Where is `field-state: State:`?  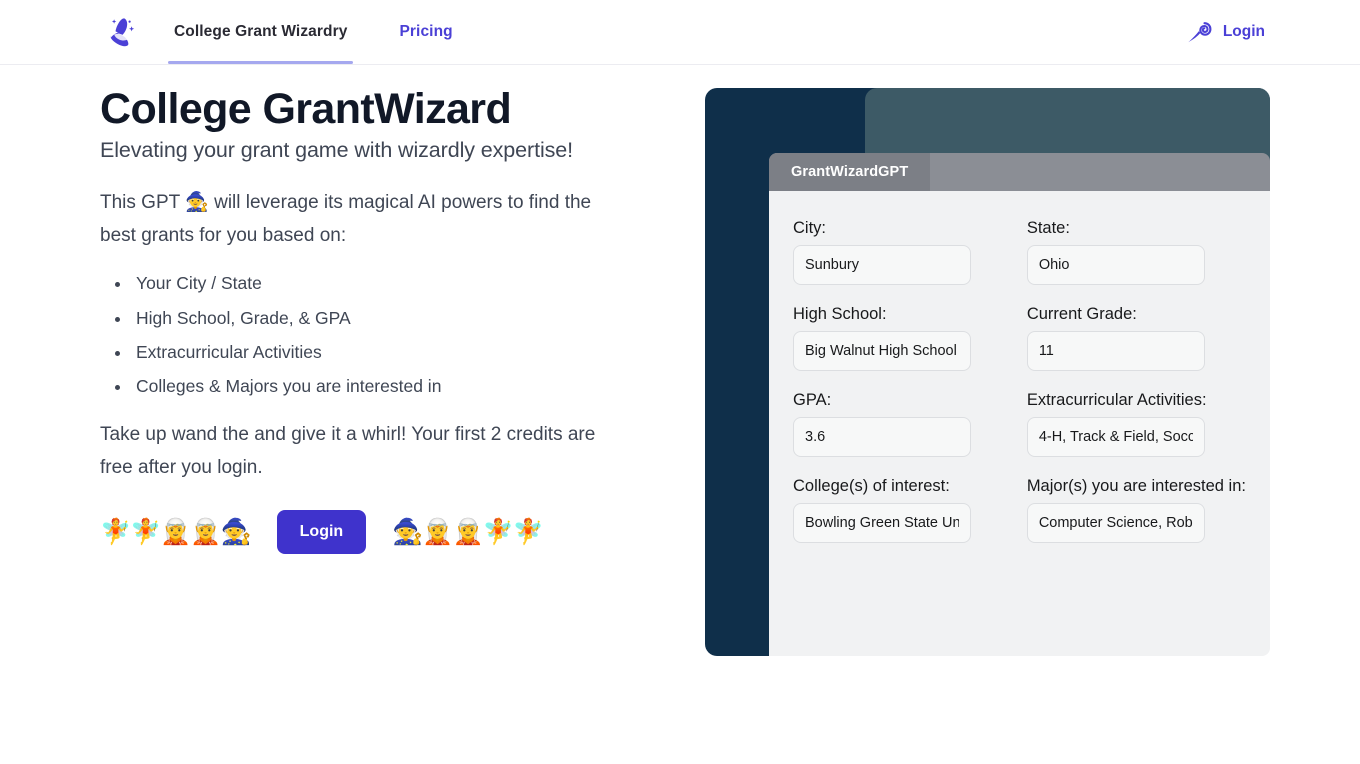
field-state: State: is located at coordinates (1136, 252).